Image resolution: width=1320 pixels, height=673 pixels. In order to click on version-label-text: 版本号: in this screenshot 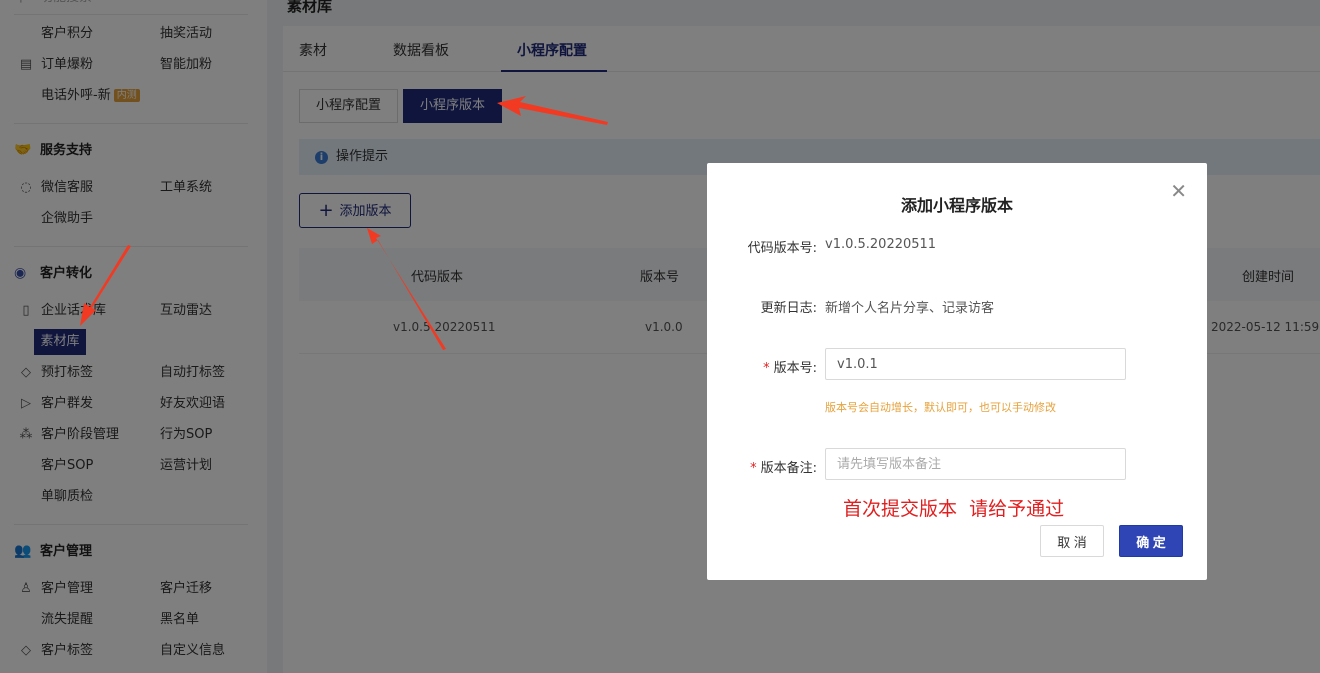, I will do `click(795, 368)`.